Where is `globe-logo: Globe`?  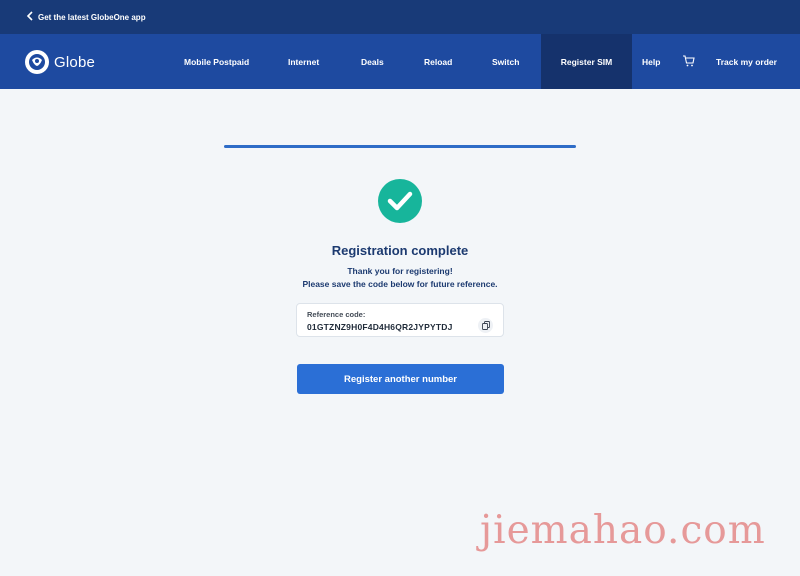
globe-logo: Globe is located at coordinates (60, 62).